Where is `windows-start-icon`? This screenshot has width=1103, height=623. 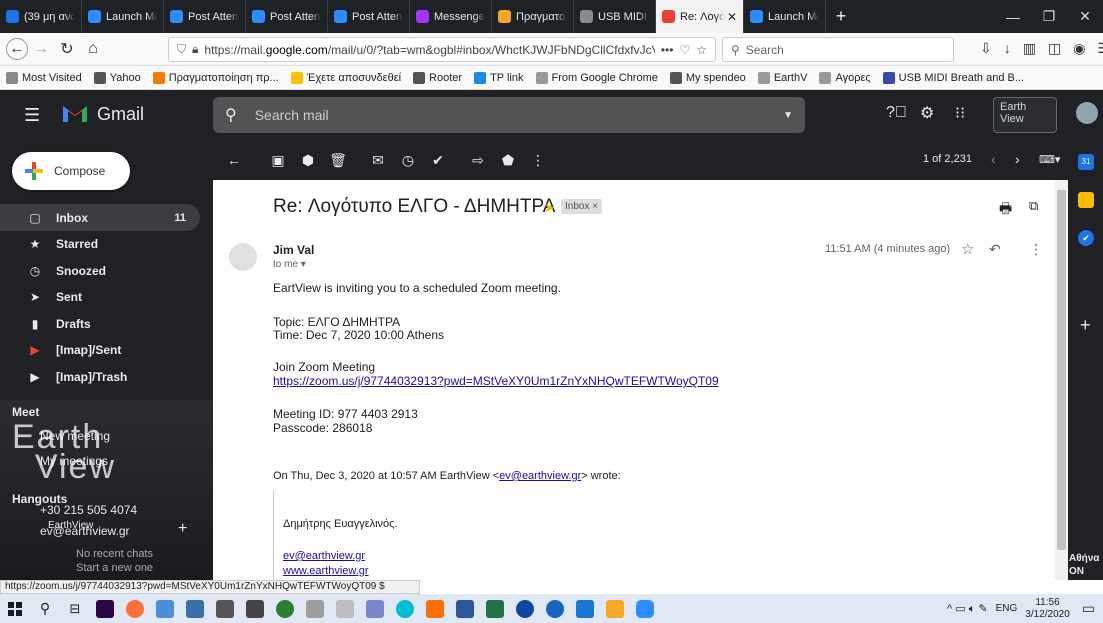 windows-start-icon is located at coordinates (15, 608).